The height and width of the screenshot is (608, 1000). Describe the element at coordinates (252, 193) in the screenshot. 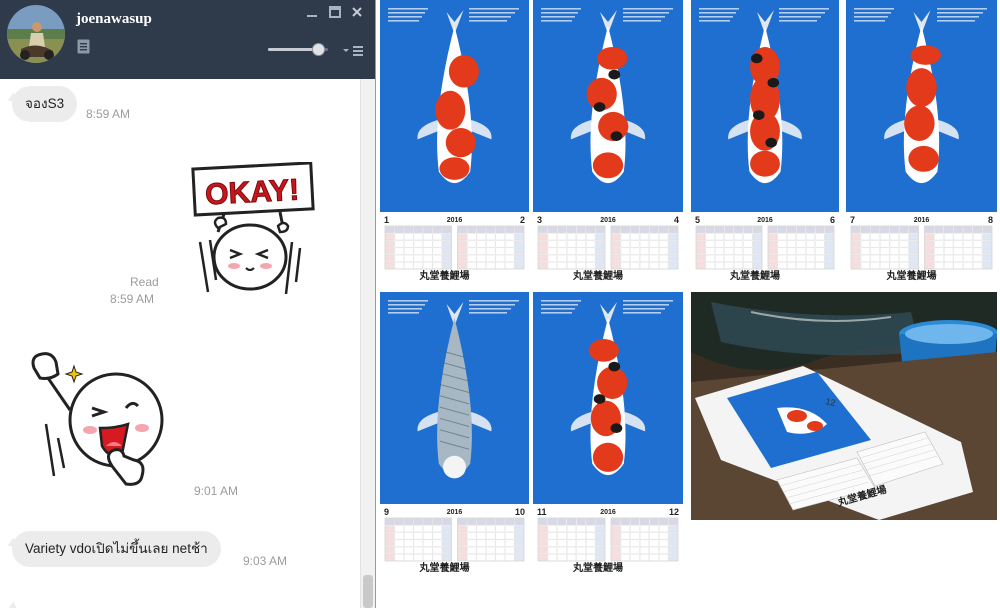

I see `sticker-text: OKAY!` at that location.